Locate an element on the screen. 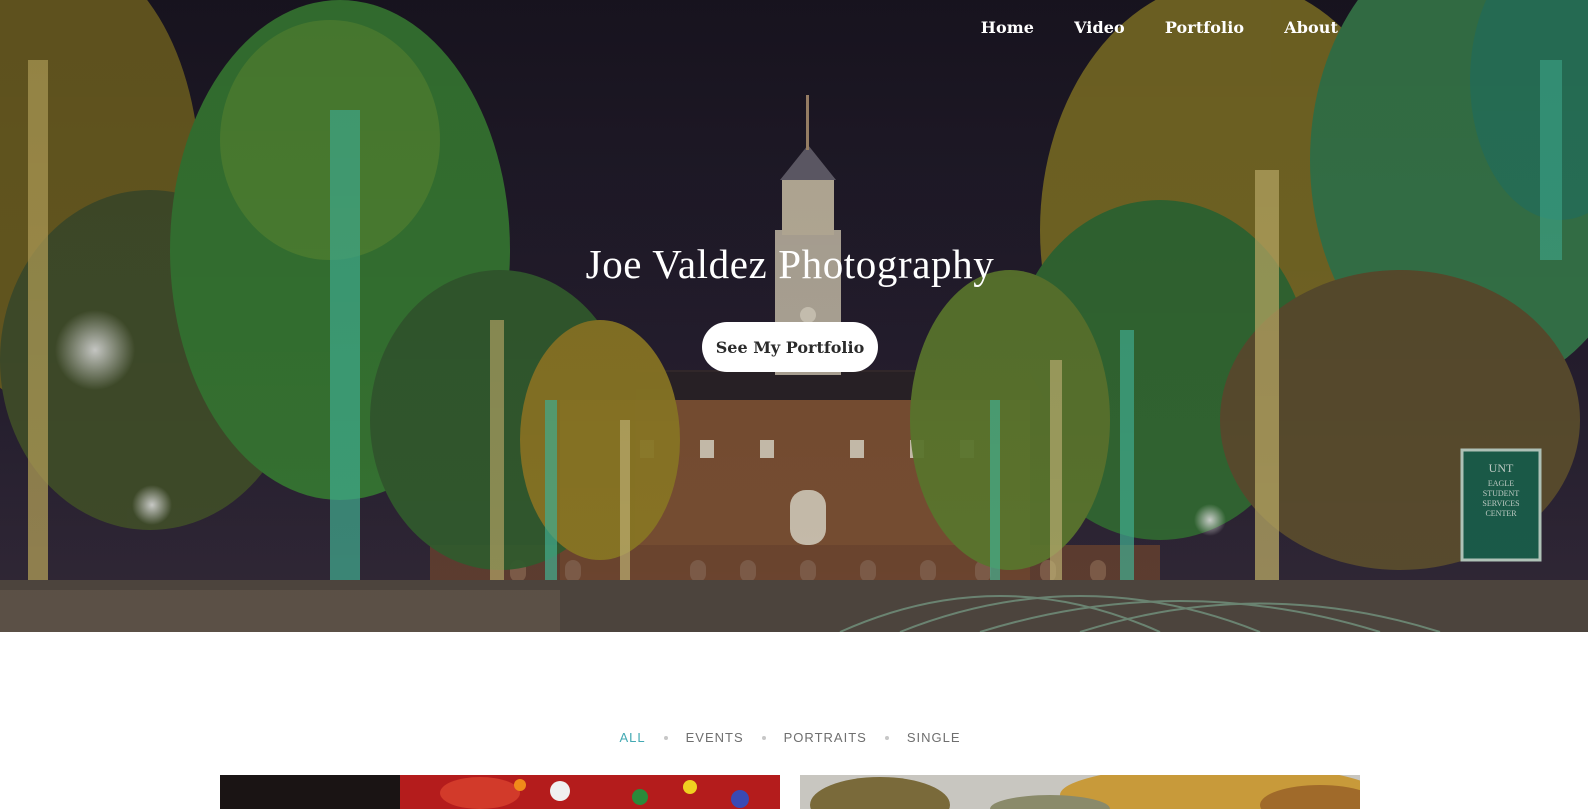 The image size is (1588, 809). filter-events: EVENTS is located at coordinates (715, 737).